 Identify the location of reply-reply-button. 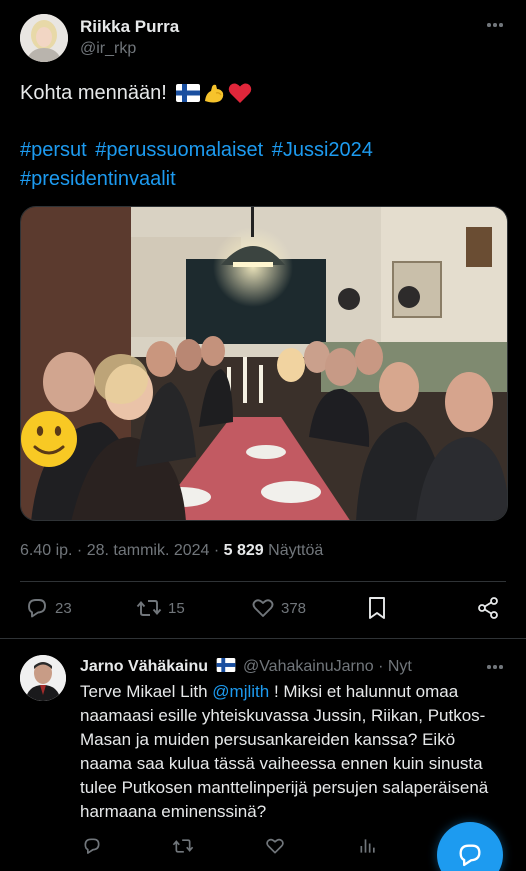
(92, 848).